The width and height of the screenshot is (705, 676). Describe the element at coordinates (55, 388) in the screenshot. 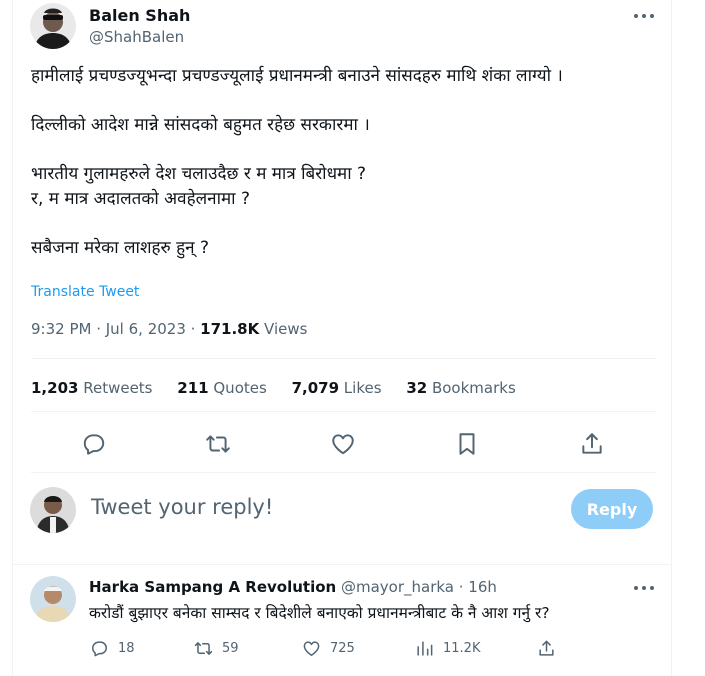

I see `stat-count: 1,203` at that location.